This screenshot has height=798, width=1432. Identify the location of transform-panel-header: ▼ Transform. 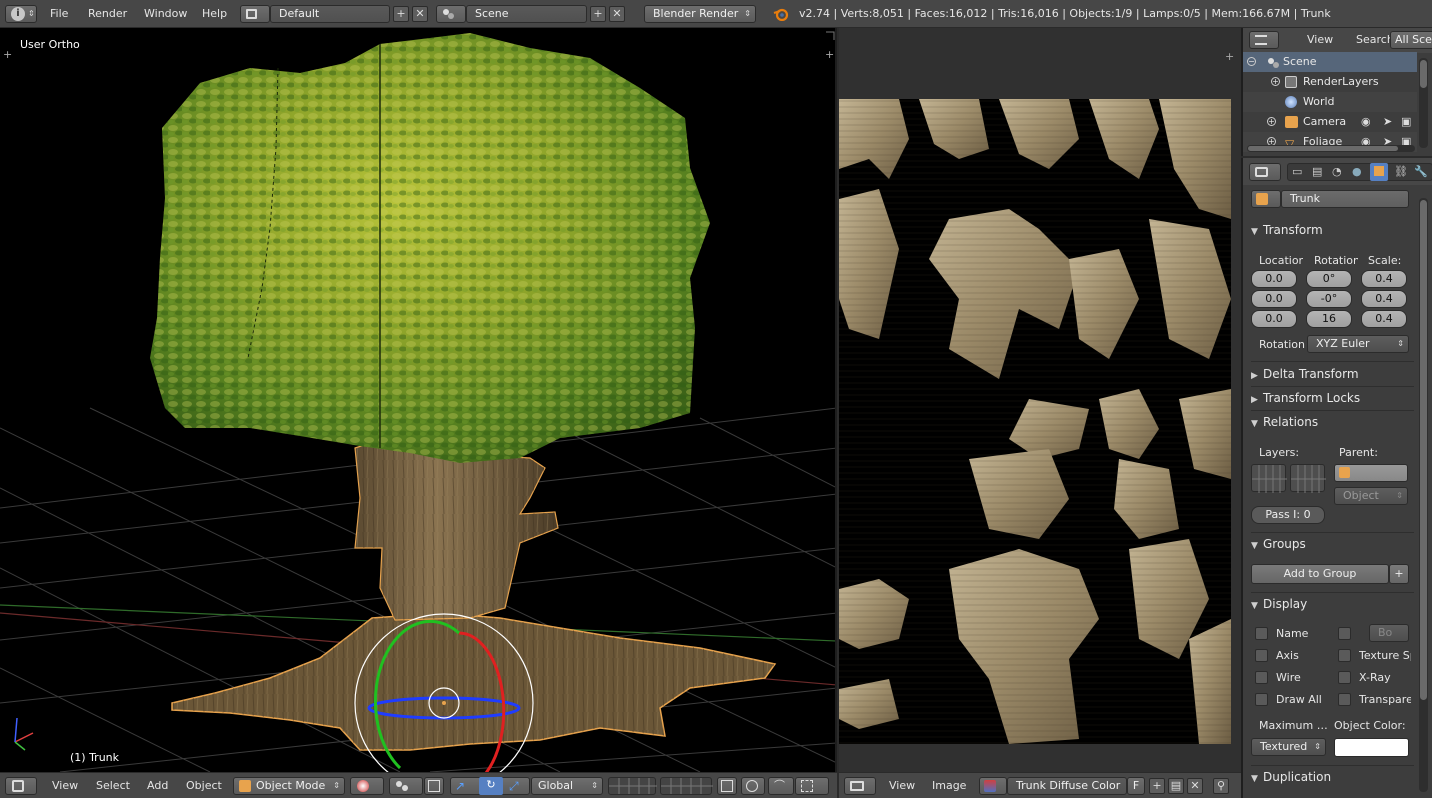
(1332, 230).